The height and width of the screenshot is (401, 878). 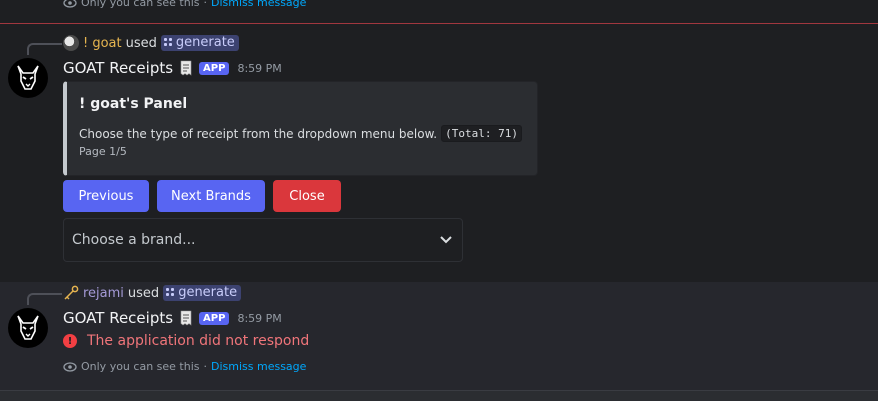 I want to click on user-avatar-small, so click(x=71, y=43).